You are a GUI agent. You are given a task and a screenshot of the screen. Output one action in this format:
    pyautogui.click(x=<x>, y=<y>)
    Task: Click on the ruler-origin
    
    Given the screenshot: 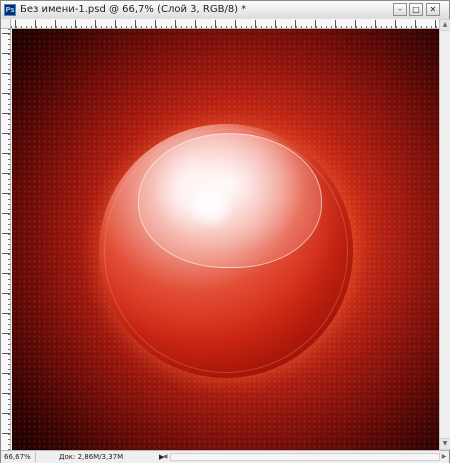 What is the action you would take?
    pyautogui.click(x=6, y=24)
    